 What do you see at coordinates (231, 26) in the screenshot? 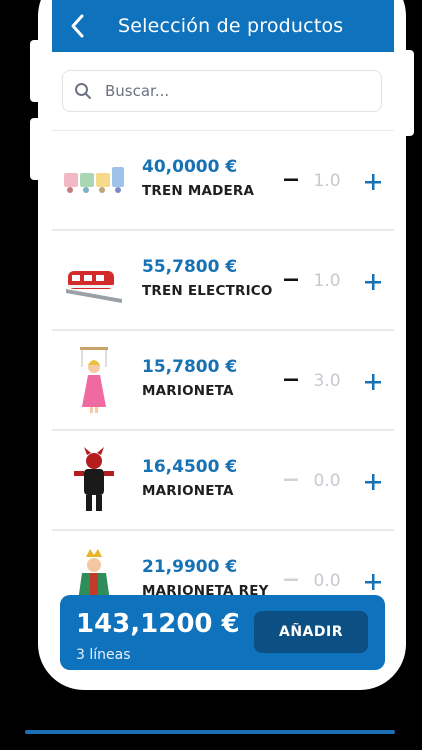
I see `page-title: Selección de productos` at bounding box center [231, 26].